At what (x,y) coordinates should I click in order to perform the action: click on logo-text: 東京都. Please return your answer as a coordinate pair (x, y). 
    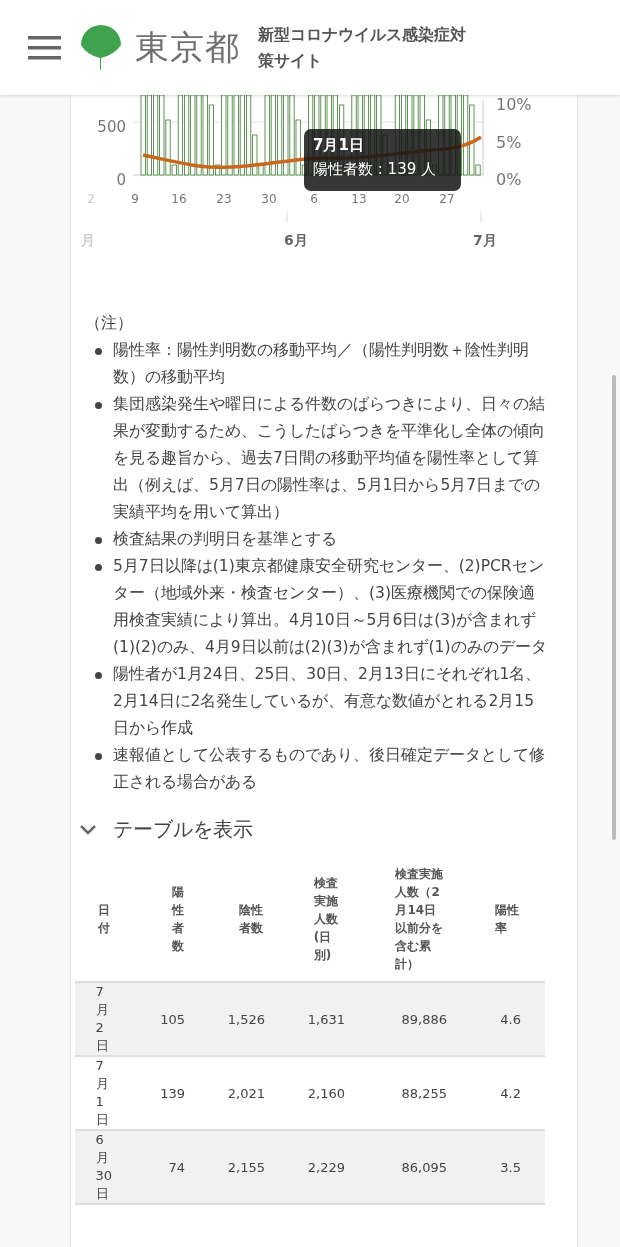
    Looking at the image, I should click on (187, 47).